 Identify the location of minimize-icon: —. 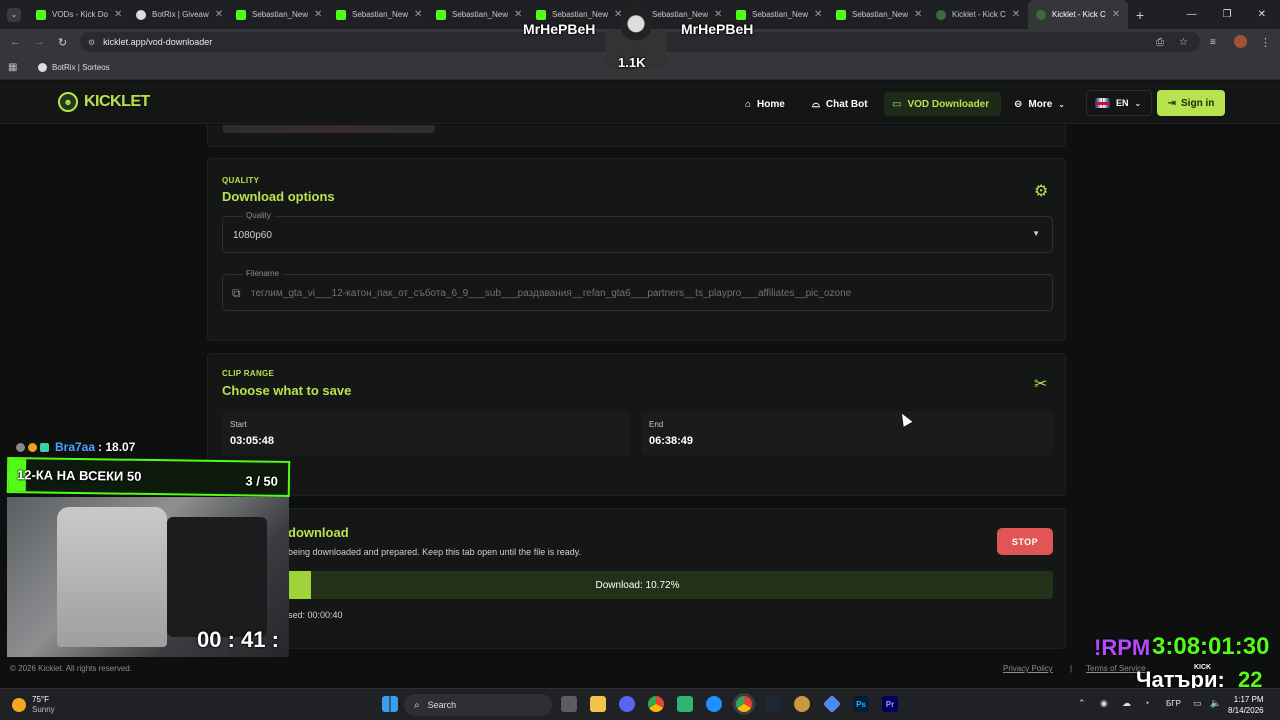
(1192, 14).